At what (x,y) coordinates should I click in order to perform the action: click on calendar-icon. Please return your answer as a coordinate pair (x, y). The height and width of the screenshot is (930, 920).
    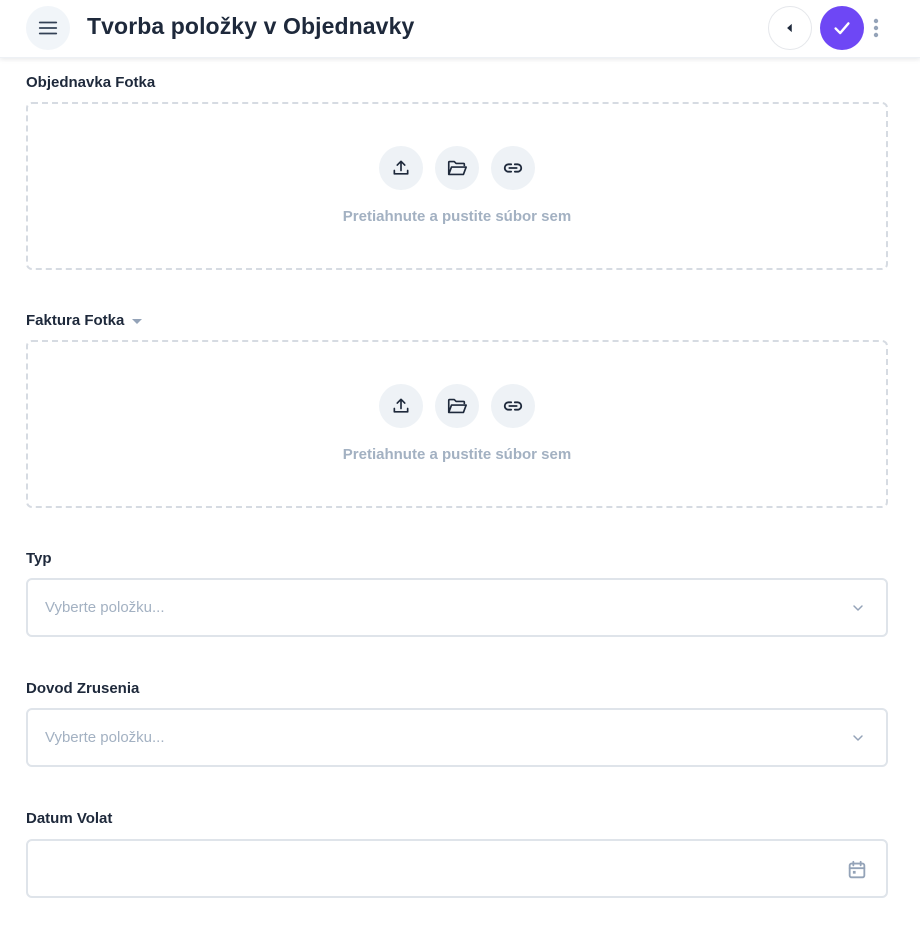
    Looking at the image, I should click on (857, 870).